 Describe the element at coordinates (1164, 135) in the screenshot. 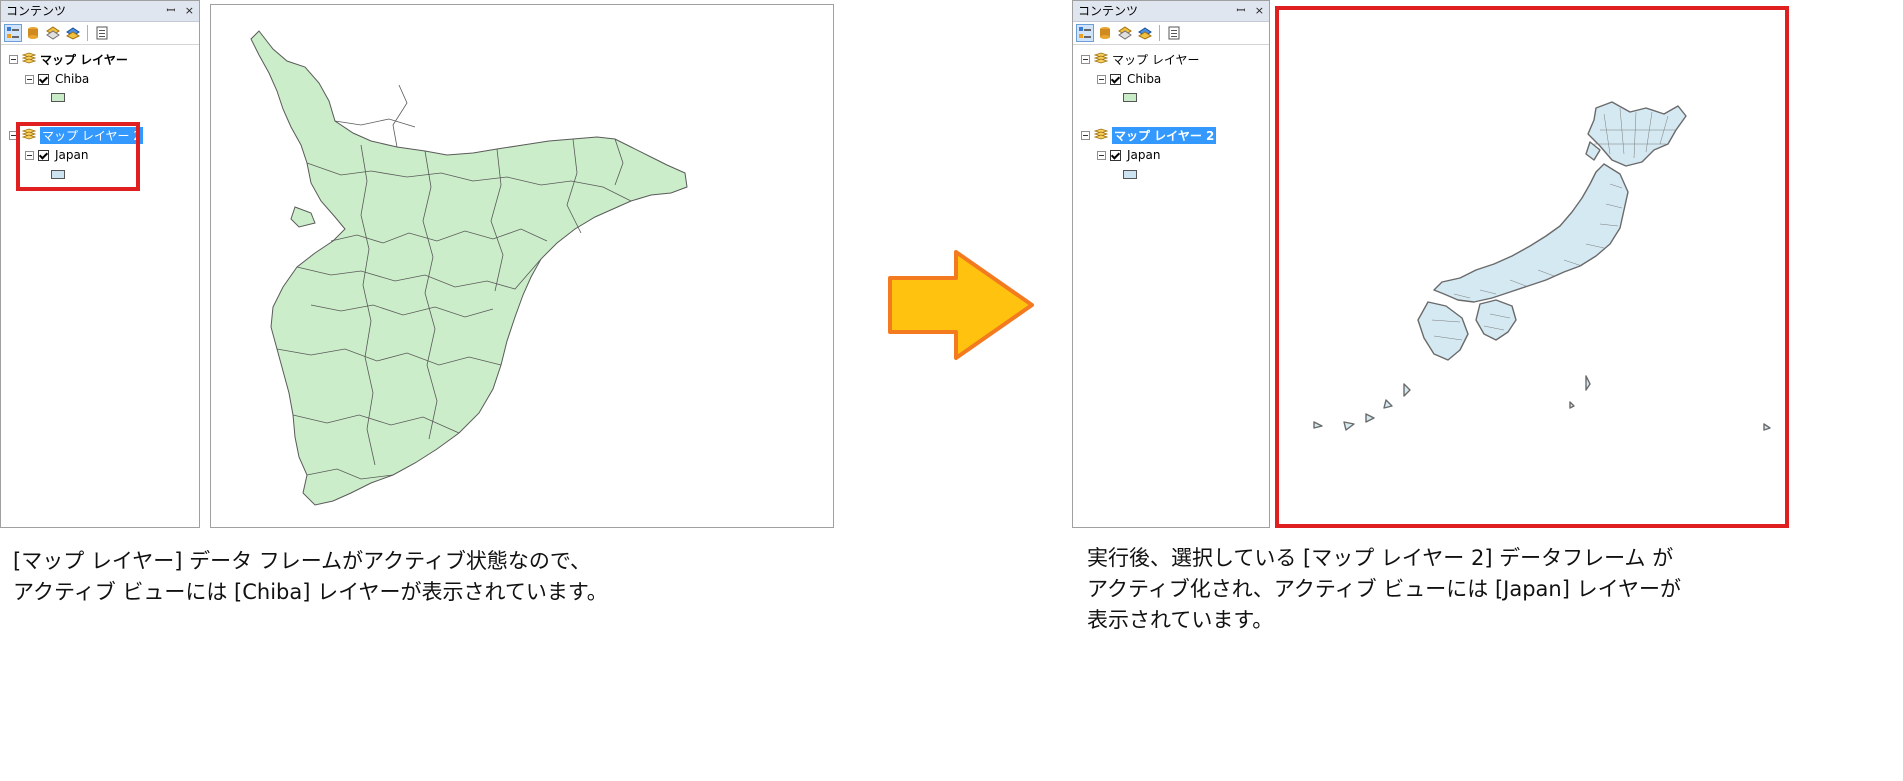

I see `data-frame-label-selected: マップ レイヤー 2` at that location.